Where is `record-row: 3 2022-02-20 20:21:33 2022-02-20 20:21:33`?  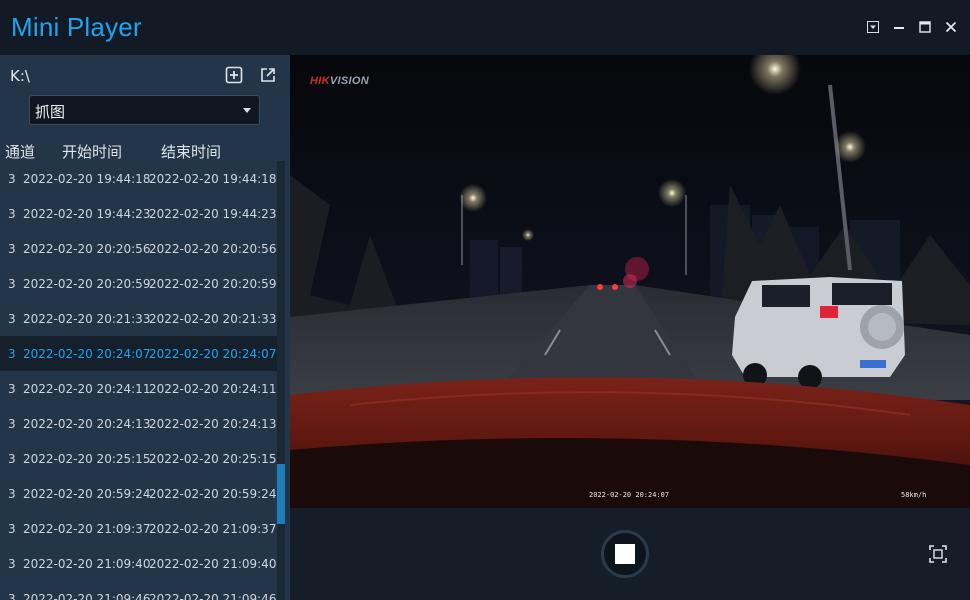 record-row: 3 2022-02-20 20:21:33 2022-02-20 20:21:33 is located at coordinates (138, 318).